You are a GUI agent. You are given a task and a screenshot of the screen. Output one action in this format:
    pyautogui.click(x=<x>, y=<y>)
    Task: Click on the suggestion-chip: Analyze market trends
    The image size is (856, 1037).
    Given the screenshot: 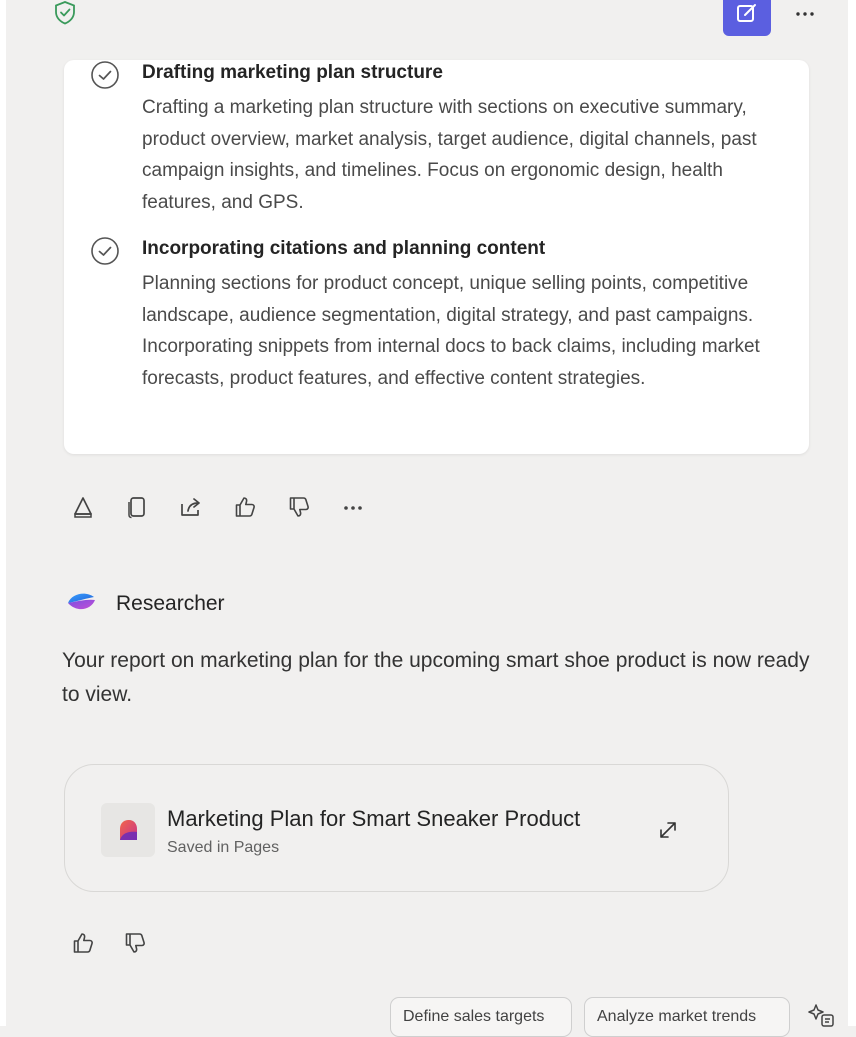 What is the action you would take?
    pyautogui.click(x=687, y=1017)
    